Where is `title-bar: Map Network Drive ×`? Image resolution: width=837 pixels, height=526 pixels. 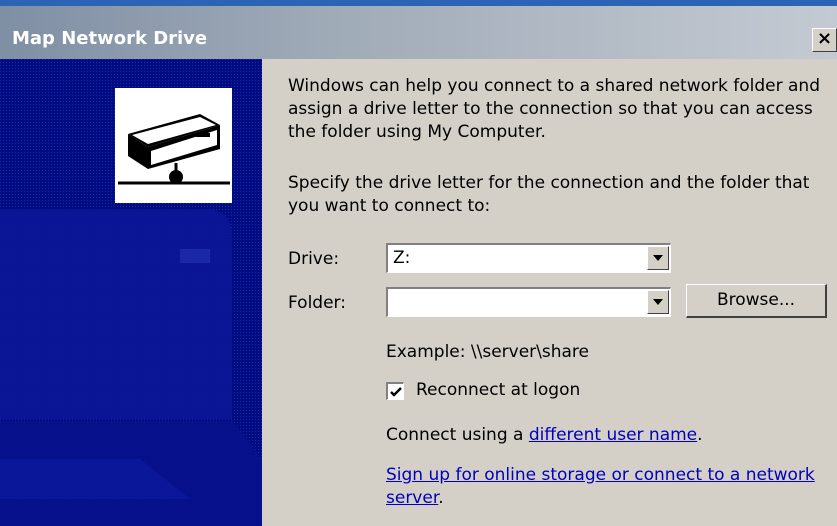 title-bar: Map Network Drive × is located at coordinates (418, 32).